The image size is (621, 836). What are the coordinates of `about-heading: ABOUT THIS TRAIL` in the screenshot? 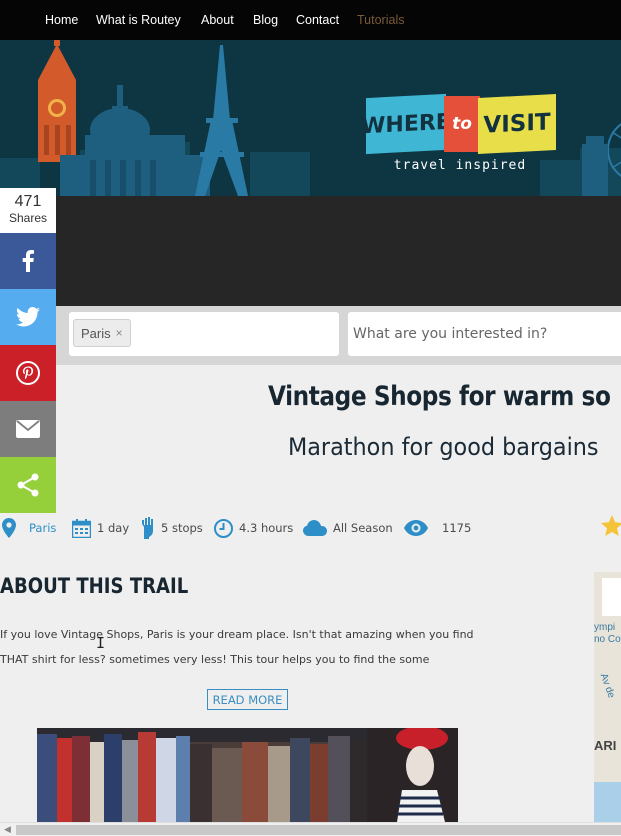 It's located at (94, 586).